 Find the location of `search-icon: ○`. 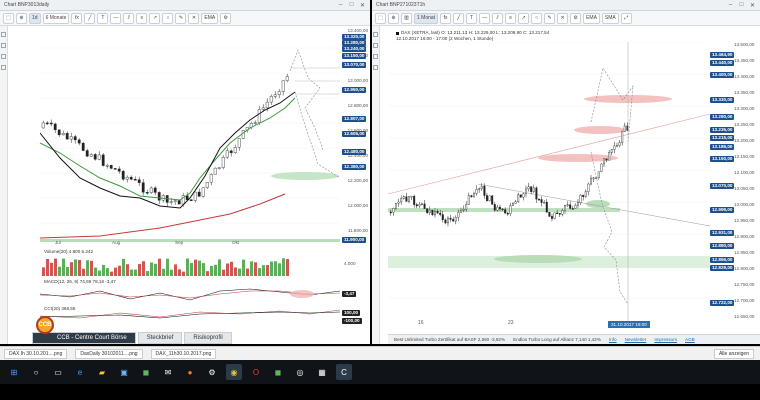

search-icon: ○ is located at coordinates (36, 372).